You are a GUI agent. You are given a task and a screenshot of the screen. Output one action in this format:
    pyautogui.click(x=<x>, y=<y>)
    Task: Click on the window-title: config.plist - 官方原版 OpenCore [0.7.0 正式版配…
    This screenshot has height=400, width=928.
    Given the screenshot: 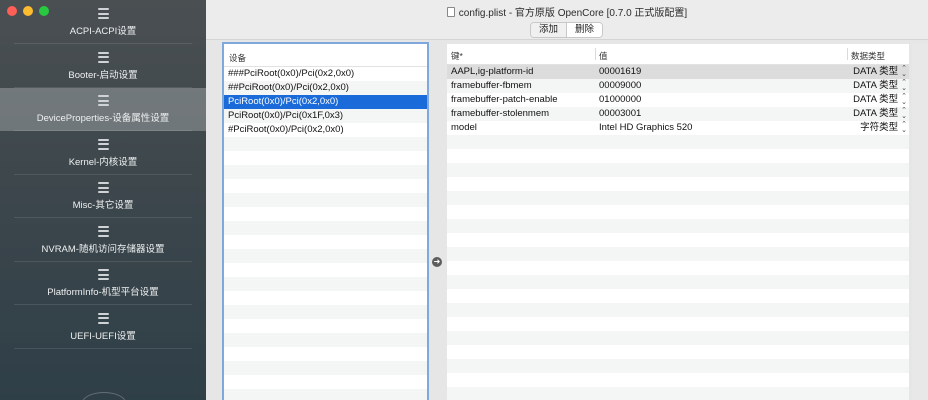 What is the action you would take?
    pyautogui.click(x=567, y=11)
    